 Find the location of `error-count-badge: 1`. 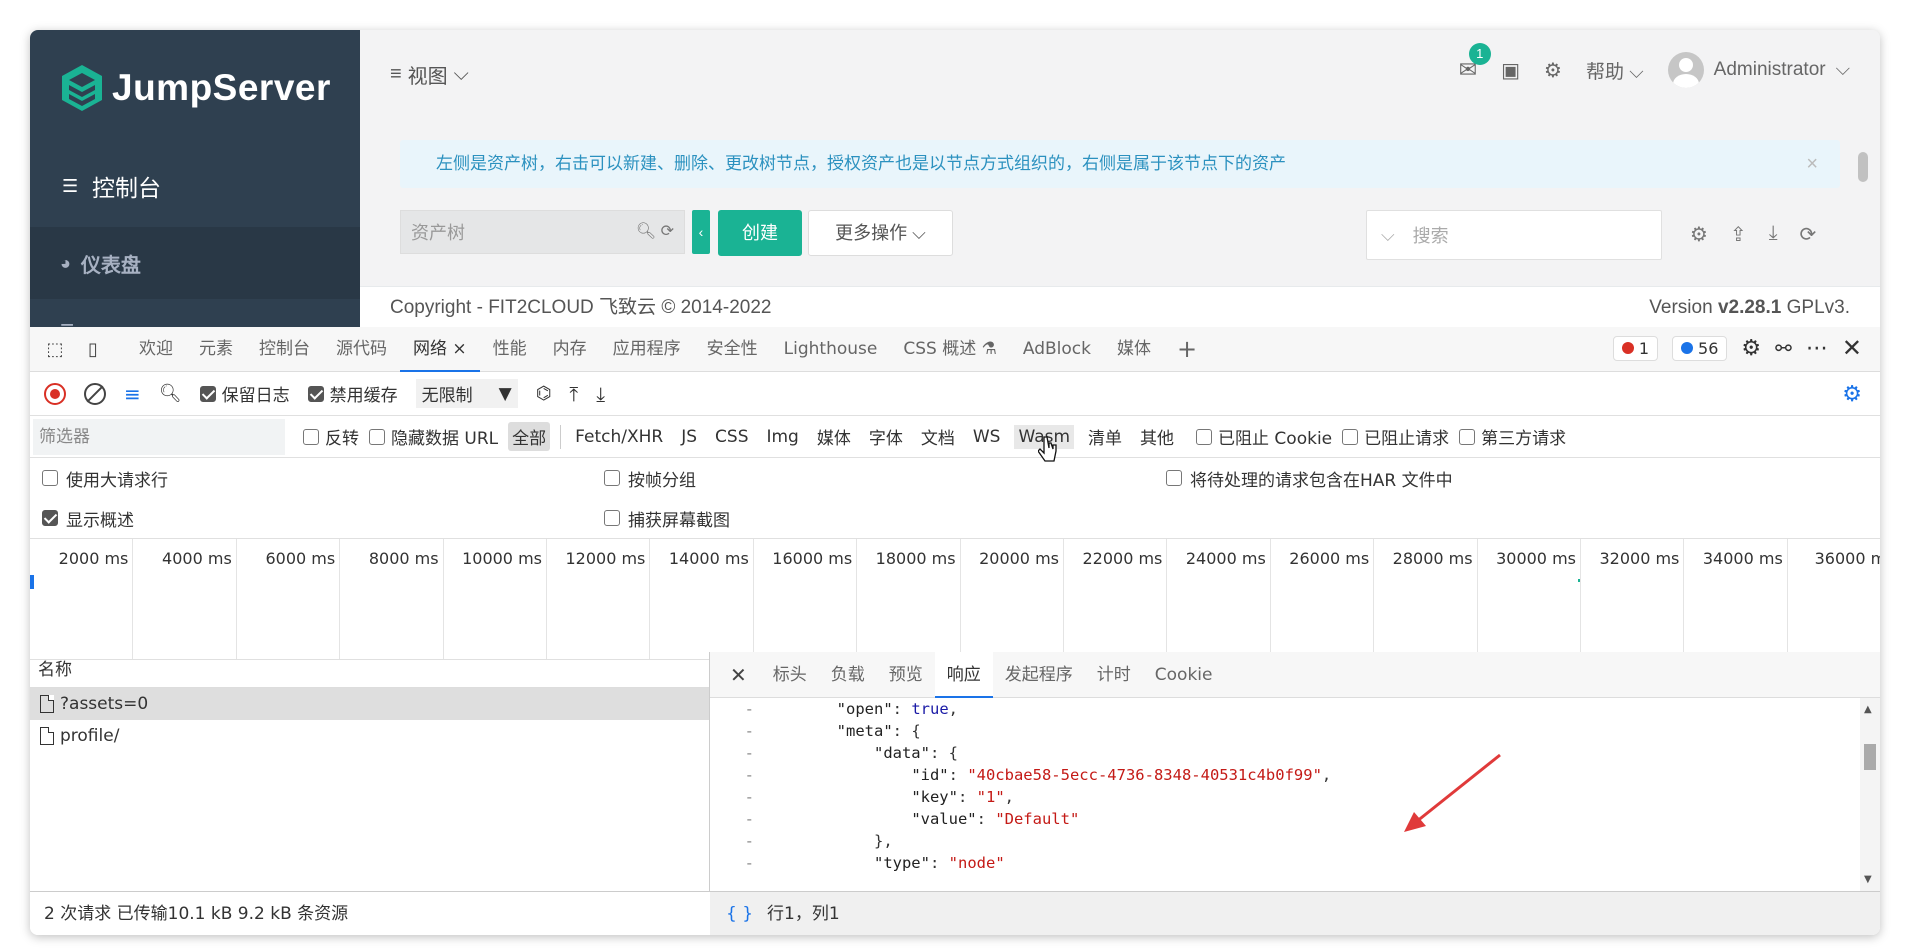

error-count-badge: 1 is located at coordinates (1635, 348).